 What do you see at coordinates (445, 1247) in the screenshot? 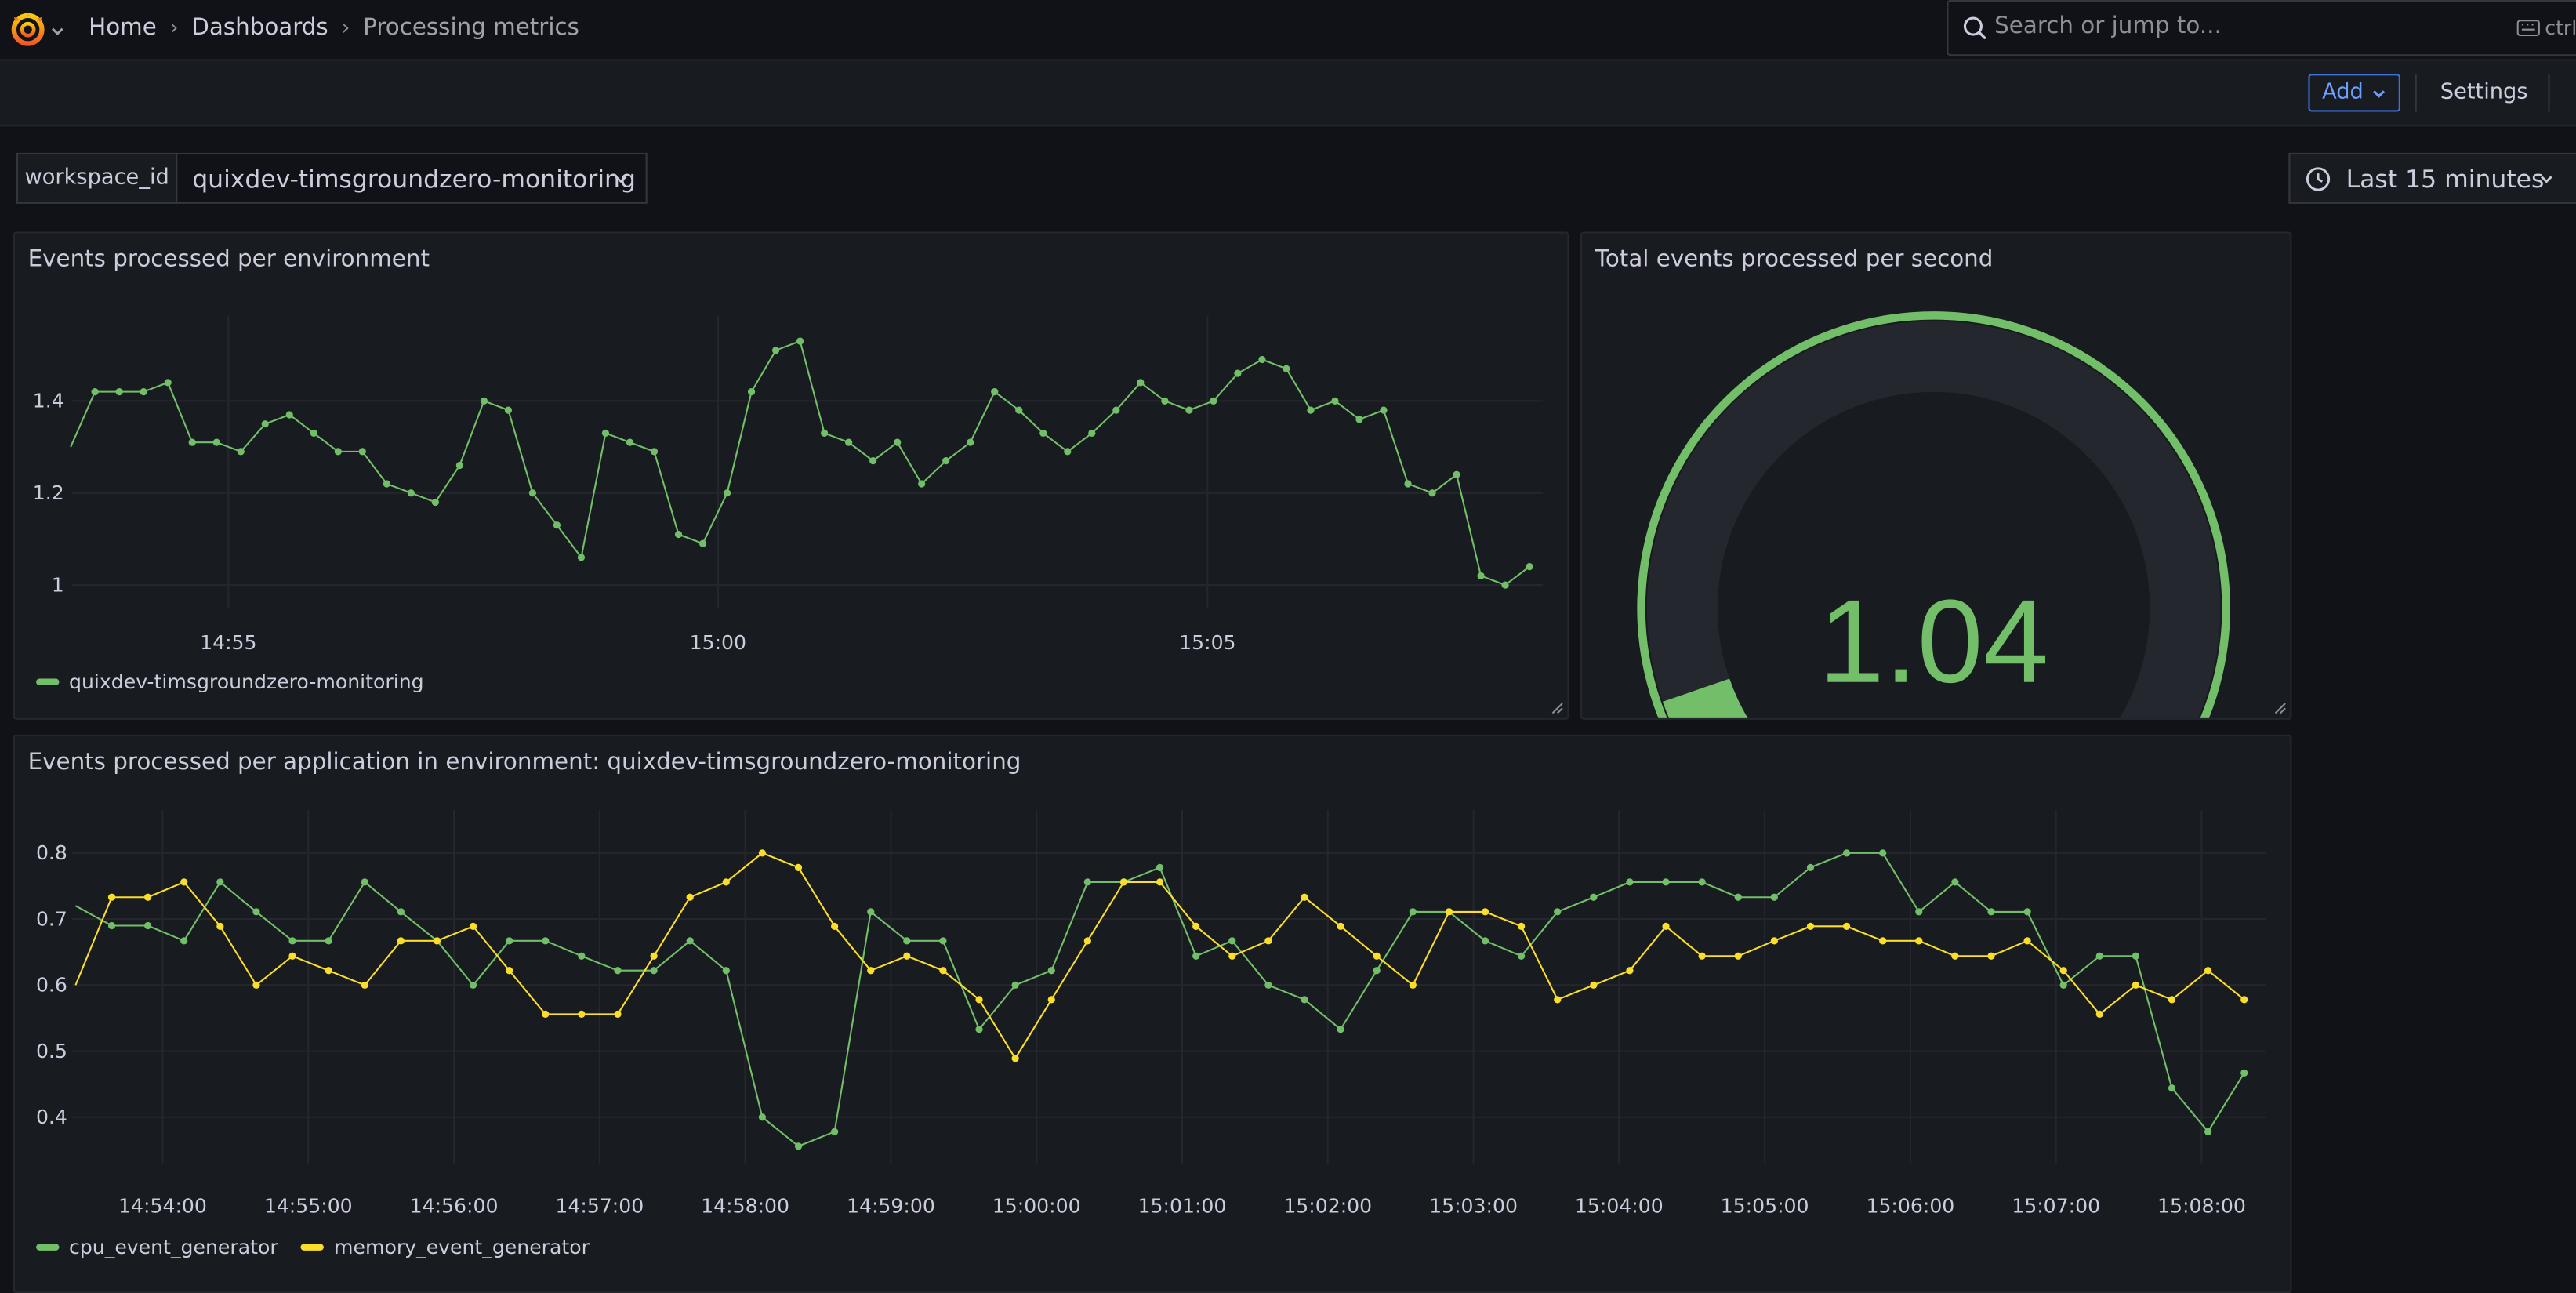
I see `legend-item: memory_event_generator` at bounding box center [445, 1247].